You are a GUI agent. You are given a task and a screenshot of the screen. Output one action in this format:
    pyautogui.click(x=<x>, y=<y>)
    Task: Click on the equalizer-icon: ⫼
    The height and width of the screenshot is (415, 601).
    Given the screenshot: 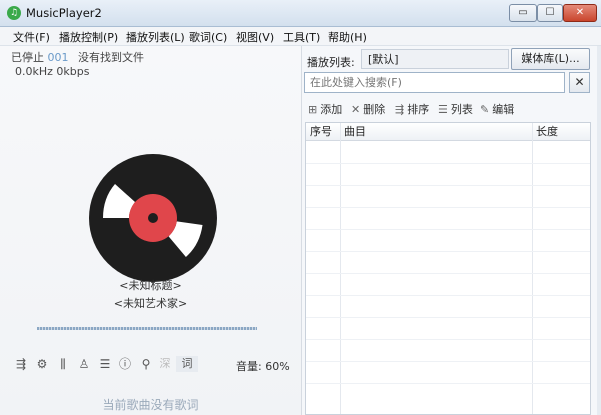 What is the action you would take?
    pyautogui.click(x=63, y=364)
    